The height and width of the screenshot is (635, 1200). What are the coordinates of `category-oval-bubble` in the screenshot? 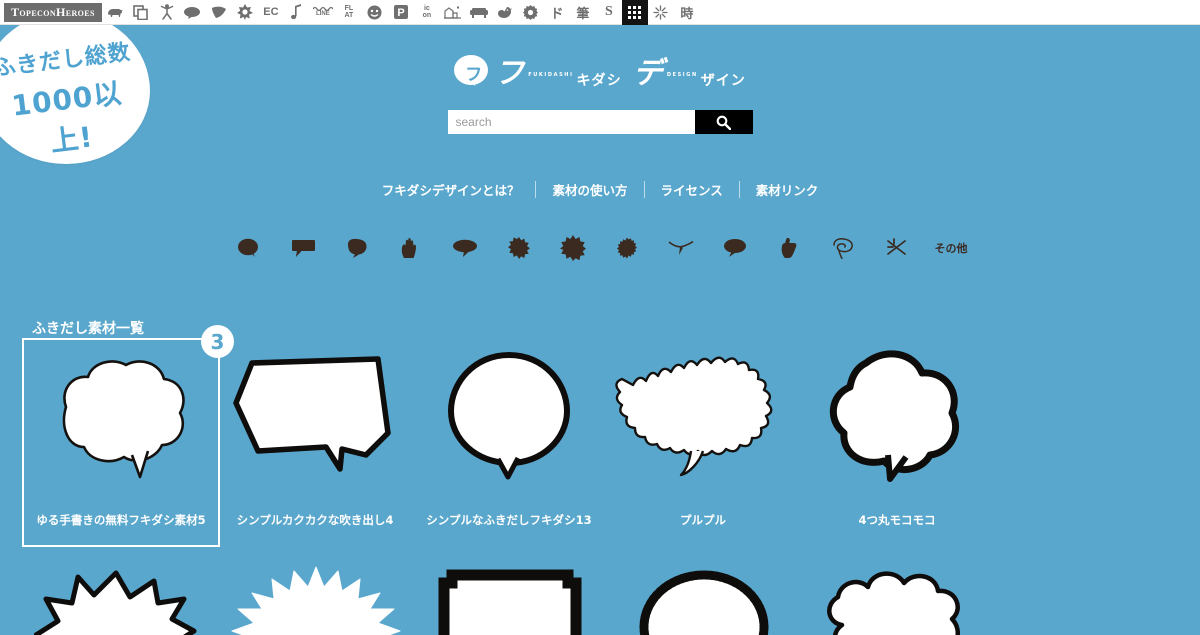 It's located at (735, 248).